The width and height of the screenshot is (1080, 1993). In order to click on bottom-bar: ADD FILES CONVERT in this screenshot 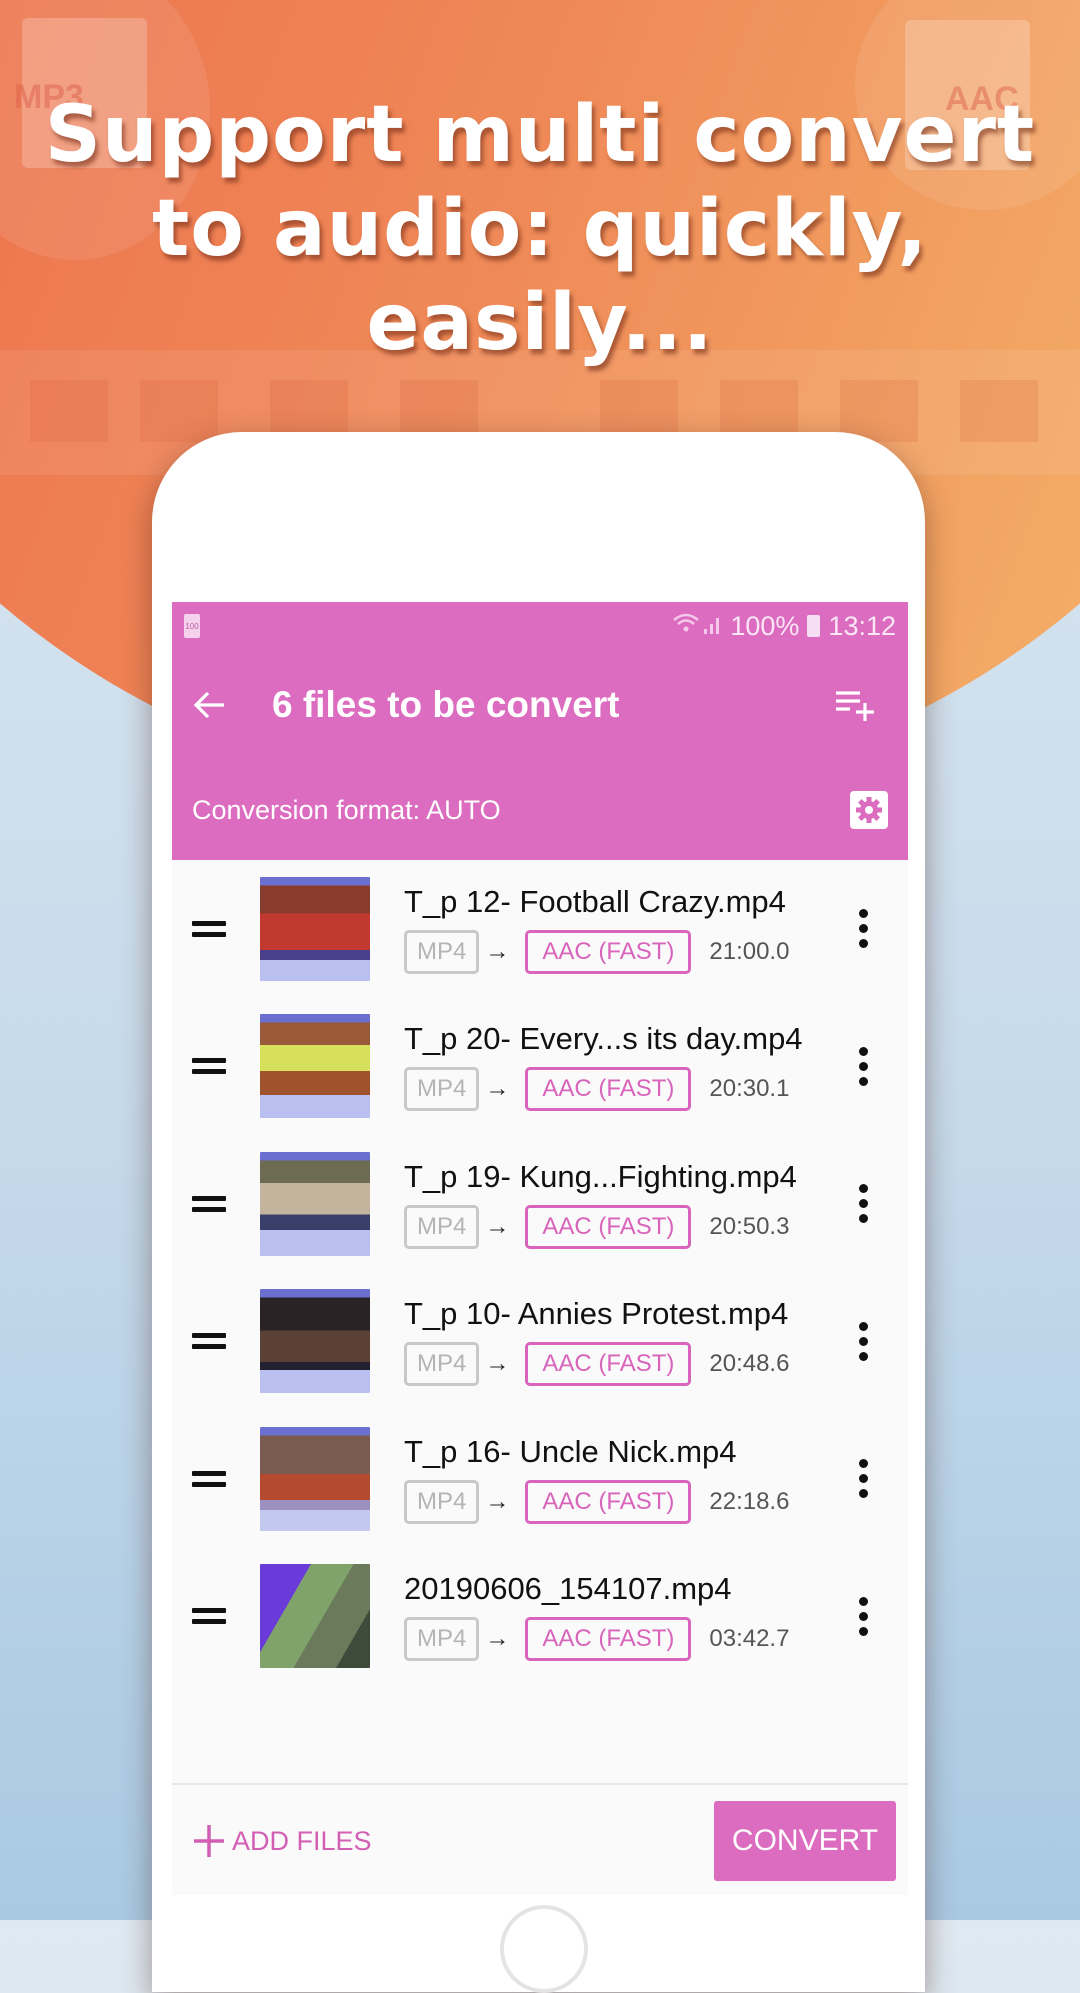, I will do `click(540, 1839)`.